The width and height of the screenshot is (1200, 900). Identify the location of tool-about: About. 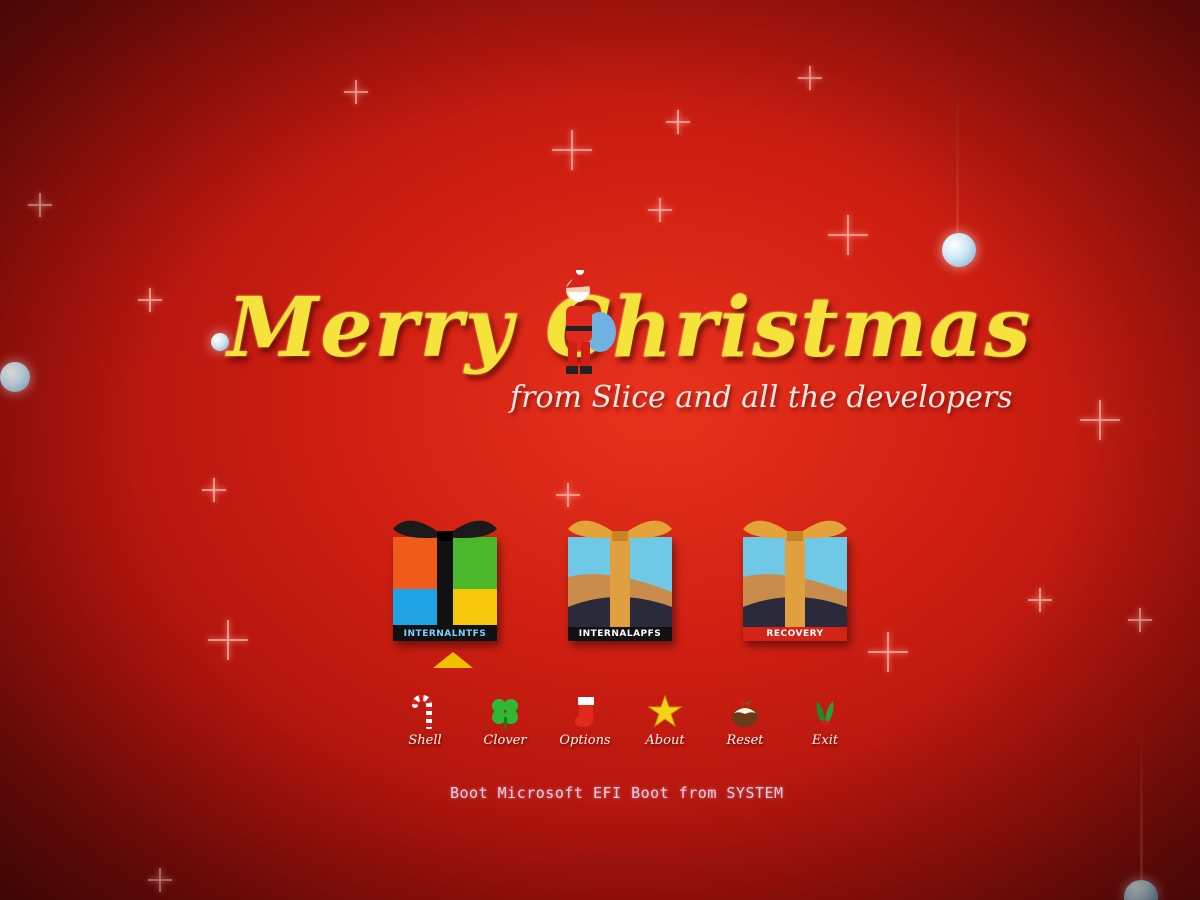
(665, 724).